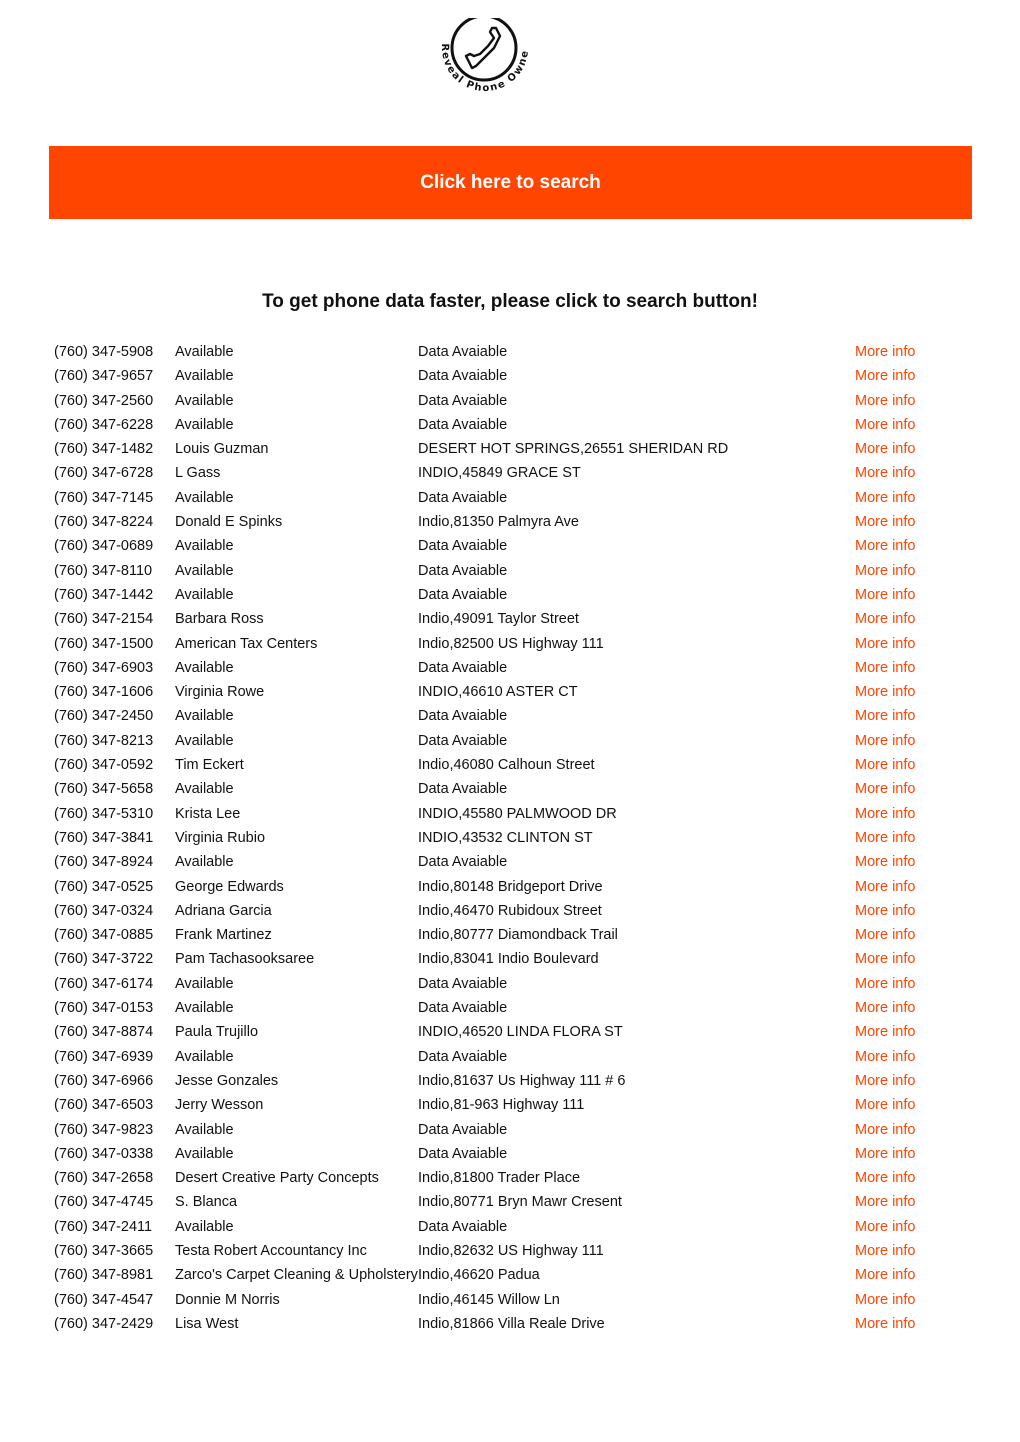 This screenshot has width=1020, height=1442. I want to click on phone-number: (760) 347-5908, so click(104, 352).